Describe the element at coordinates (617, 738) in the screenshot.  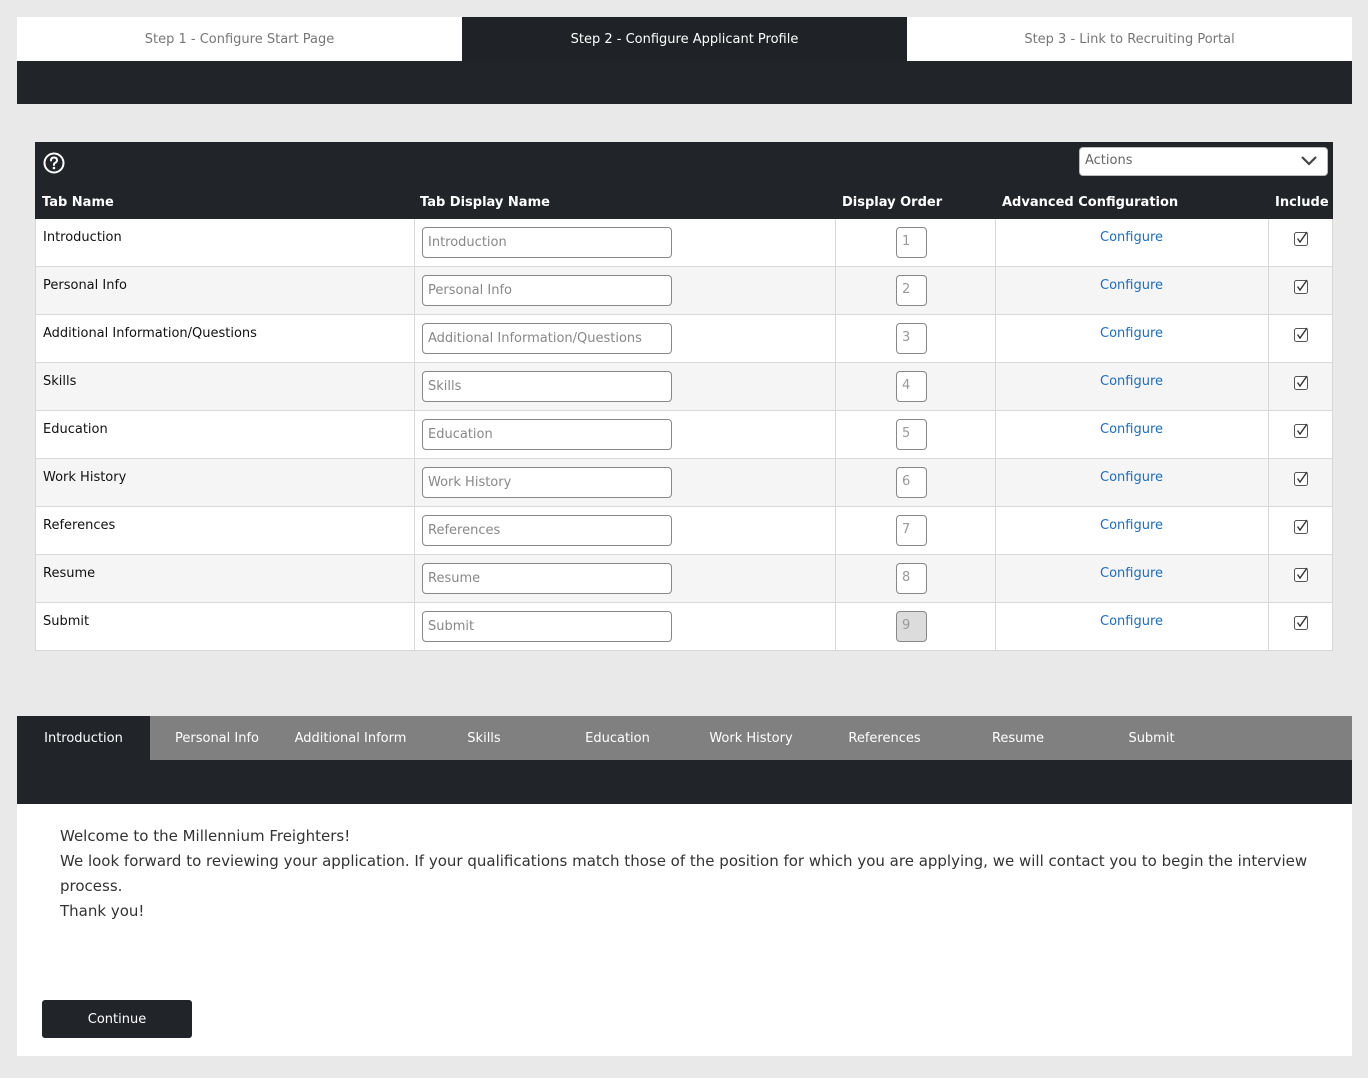
I see `preview-tab: Education` at that location.